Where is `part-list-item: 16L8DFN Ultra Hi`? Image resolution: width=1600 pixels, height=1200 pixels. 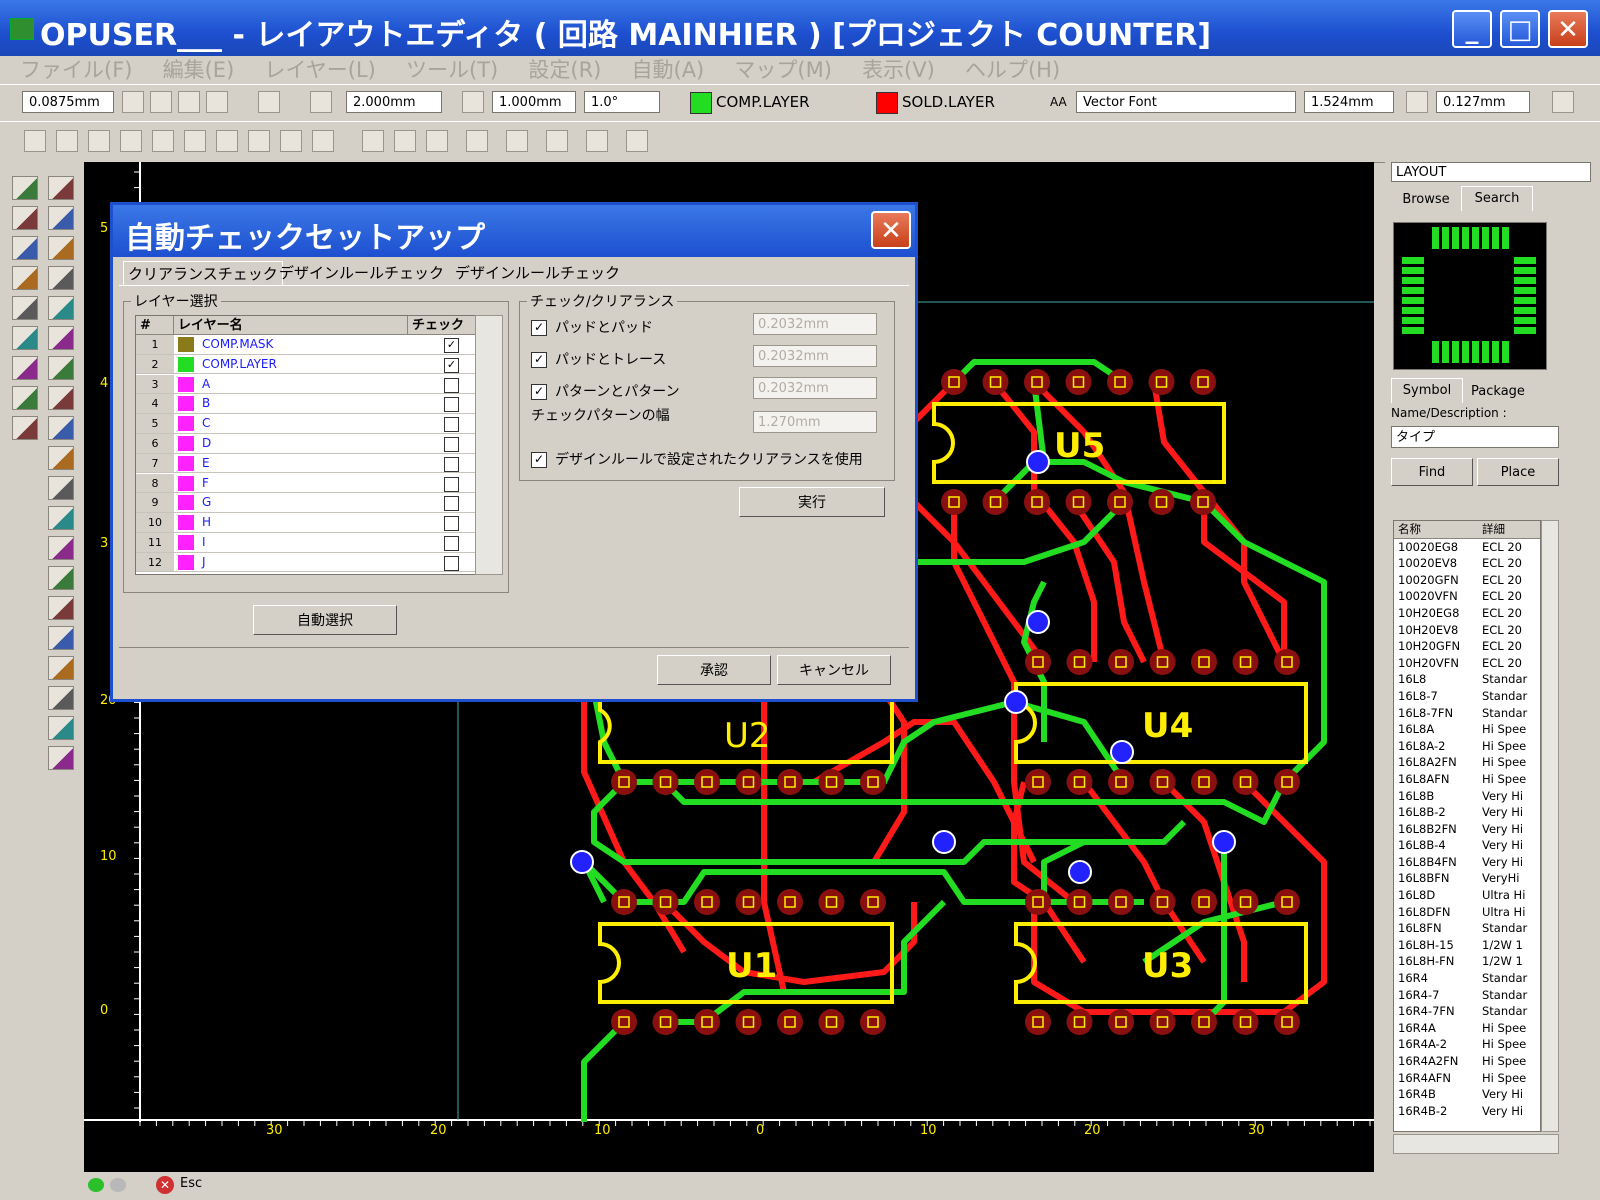 part-list-item: 16L8DFN Ultra Hi is located at coordinates (1467, 912).